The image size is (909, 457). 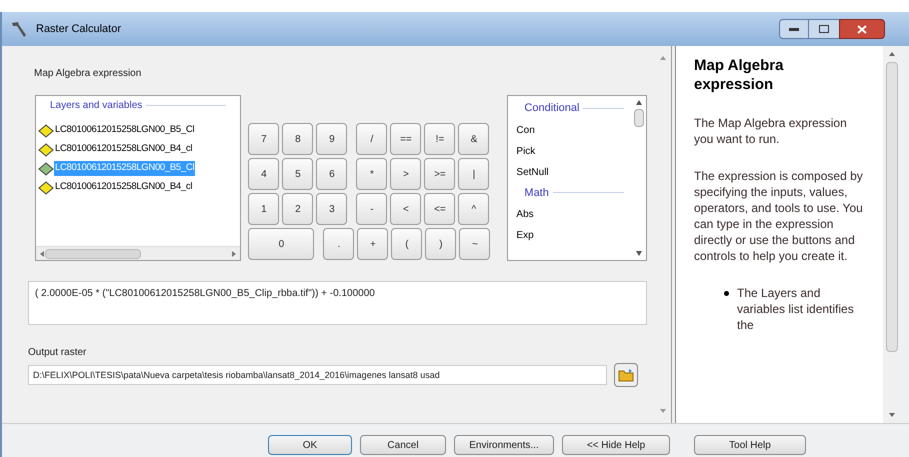 What do you see at coordinates (779, 216) in the screenshot?
I see `help-paragraph: The expression is composed by specifying the inputs, values, operators, and tools to use. You can type in the expression directly or use the buttons and controls to help you create it.` at bounding box center [779, 216].